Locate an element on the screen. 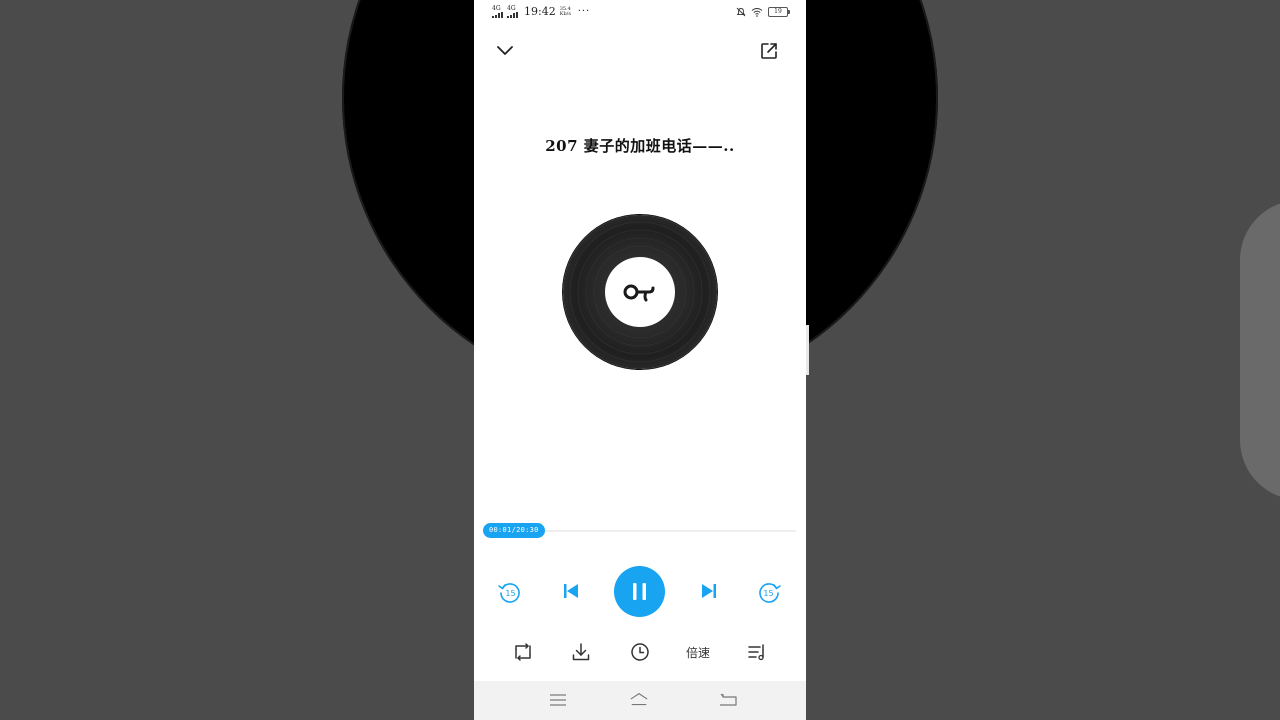 The image size is (1280, 720). forward-15-button: 15 is located at coordinates (769, 592).